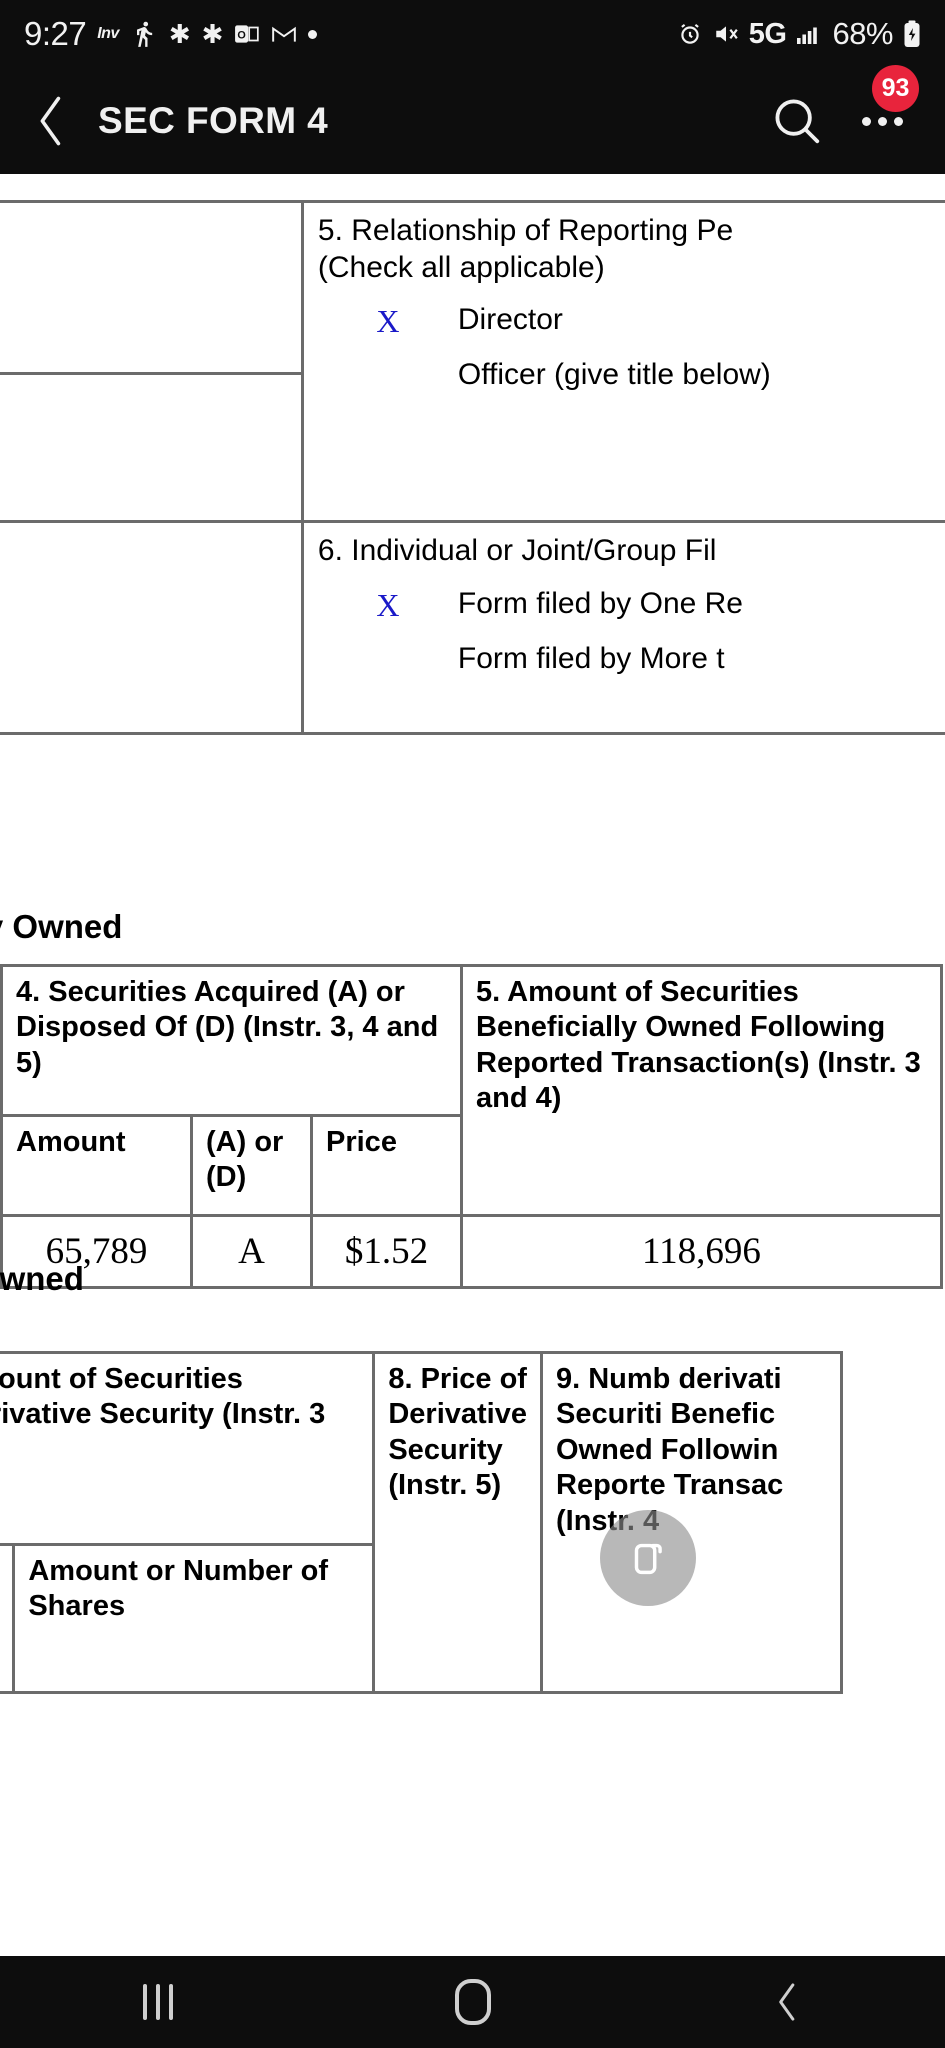  I want to click on screenshot-assistant-button, so click(648, 1558).